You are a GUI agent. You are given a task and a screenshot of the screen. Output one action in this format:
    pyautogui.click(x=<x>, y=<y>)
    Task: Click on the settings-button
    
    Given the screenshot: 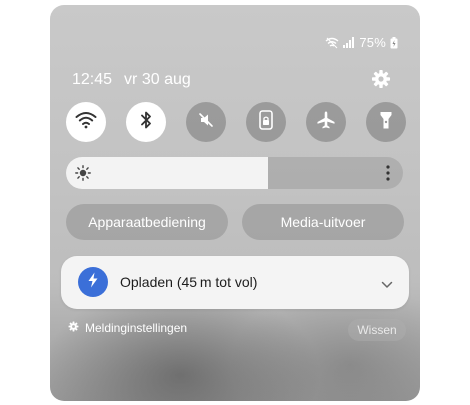 What is the action you would take?
    pyautogui.click(x=381, y=81)
    